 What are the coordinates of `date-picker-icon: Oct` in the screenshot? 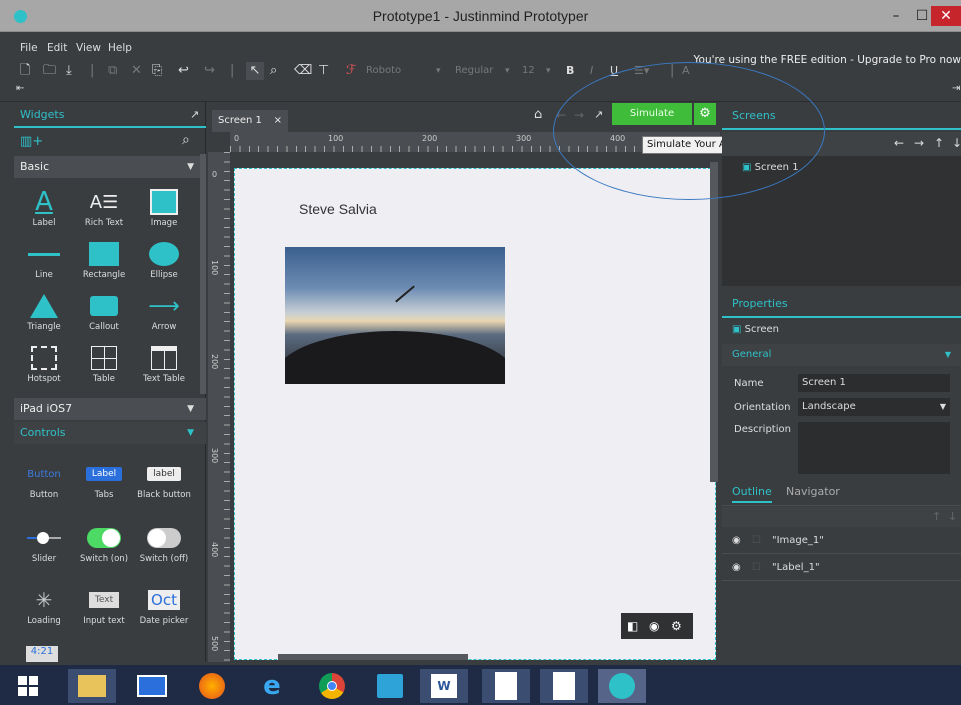 It's located at (164, 600).